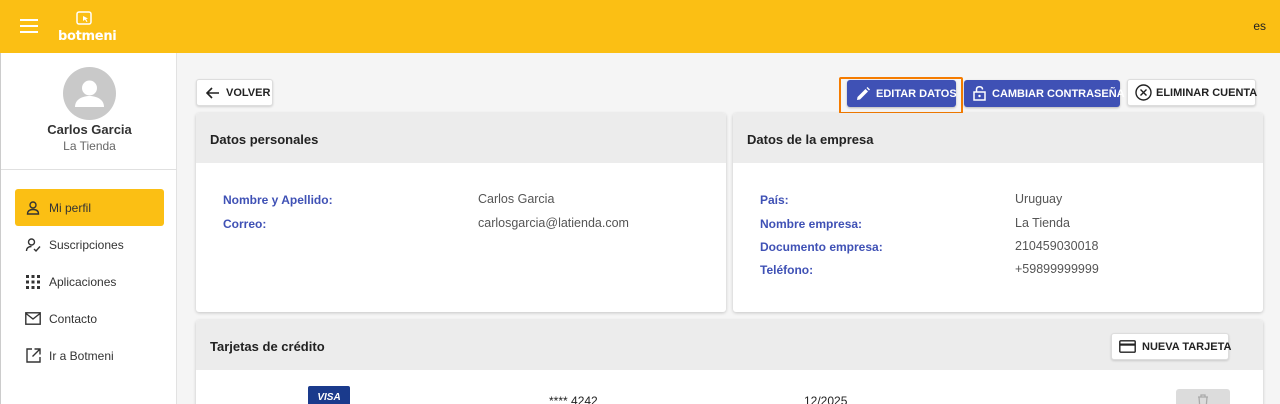 The width and height of the screenshot is (1280, 404). I want to click on field-label: País:, so click(774, 200).